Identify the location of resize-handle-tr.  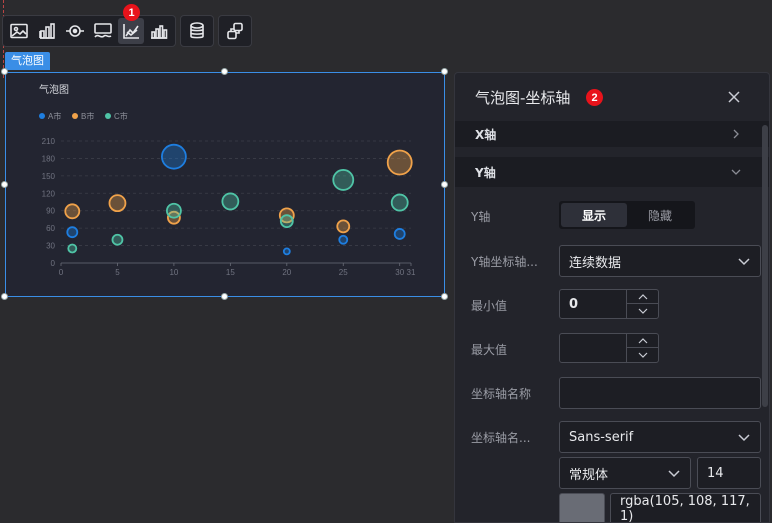
(444, 71).